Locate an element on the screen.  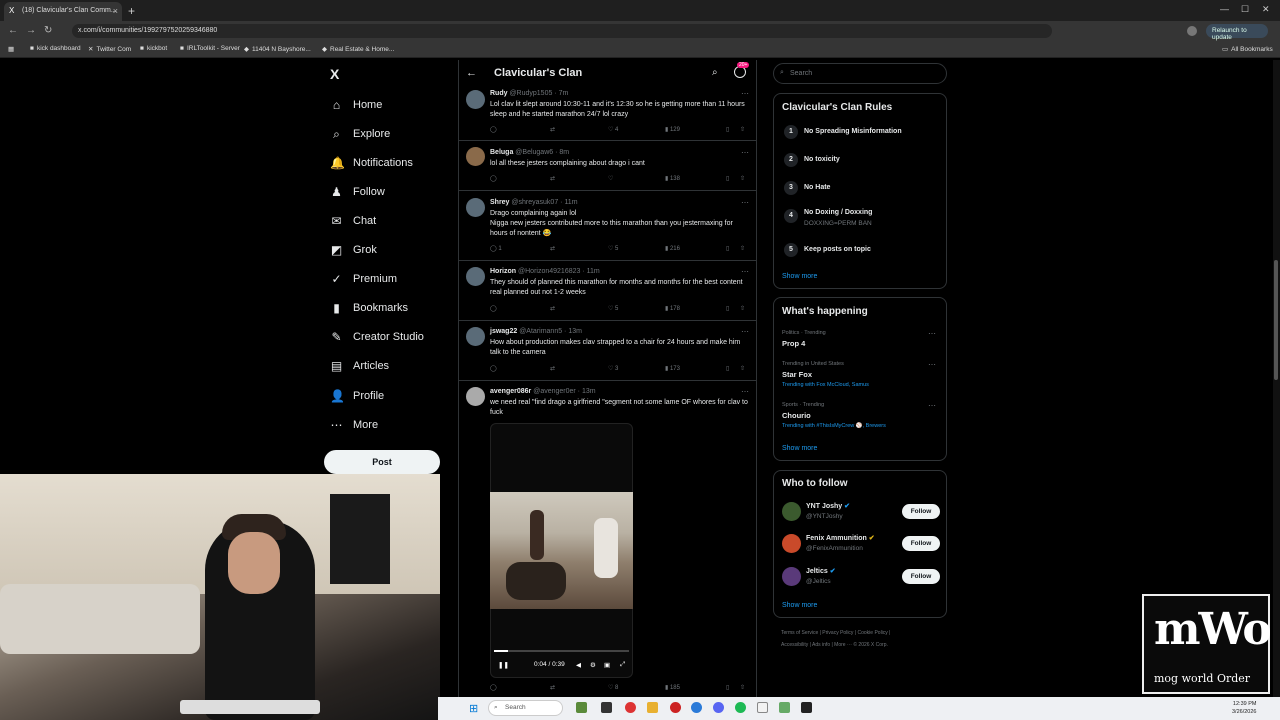
back-icon: ← is located at coordinates (13, 30).